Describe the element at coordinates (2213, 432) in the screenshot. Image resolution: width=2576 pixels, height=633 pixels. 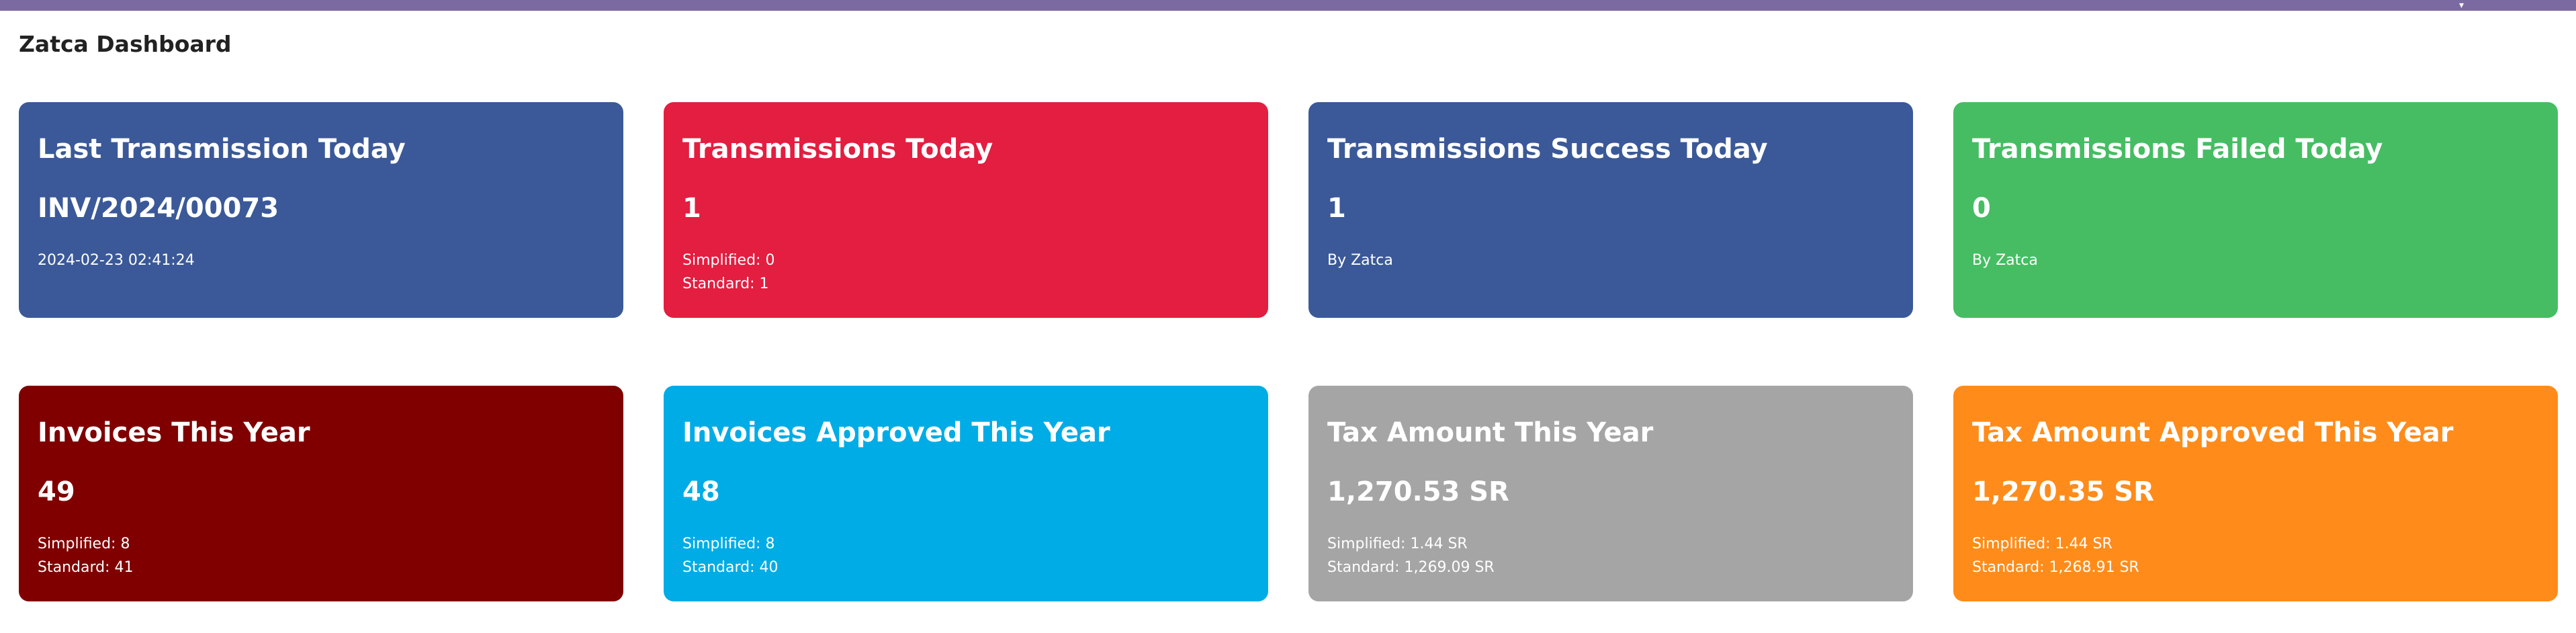
I see `card-title: Tax Amount Approved This Year` at that location.